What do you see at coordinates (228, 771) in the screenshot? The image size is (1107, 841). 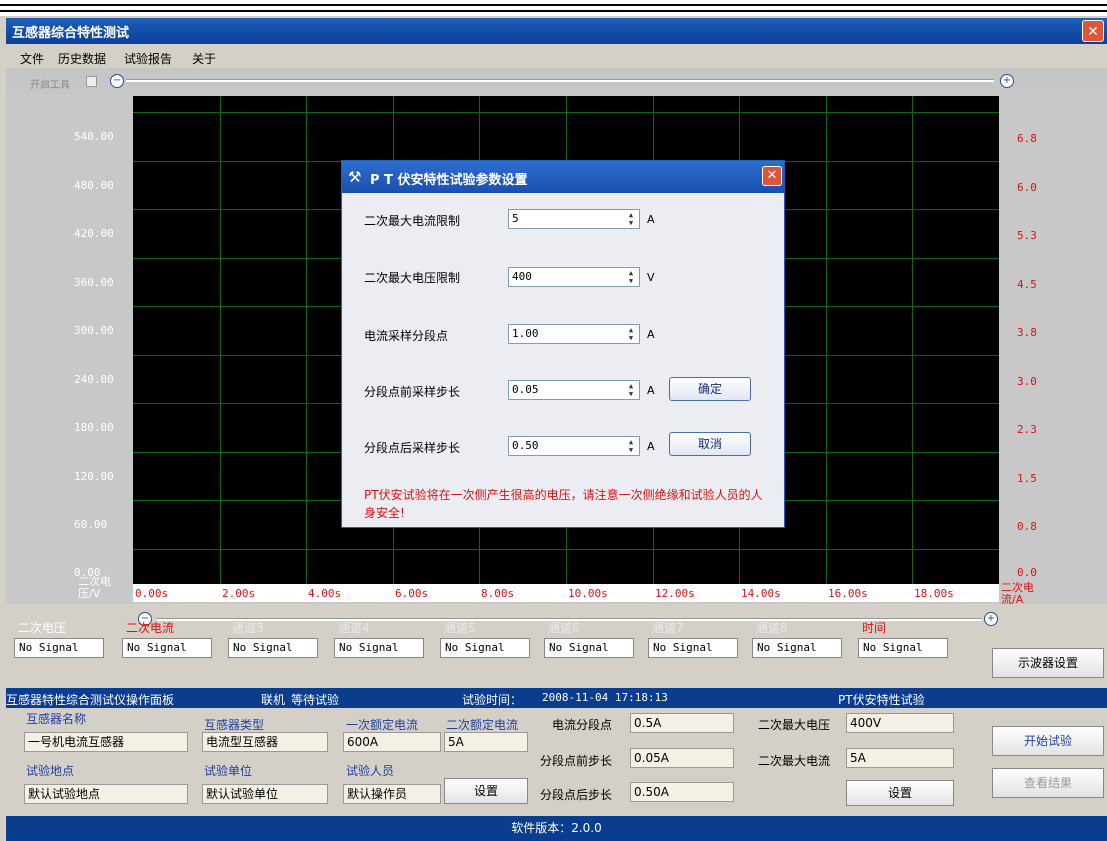 I see `unit-label: 试验单位` at bounding box center [228, 771].